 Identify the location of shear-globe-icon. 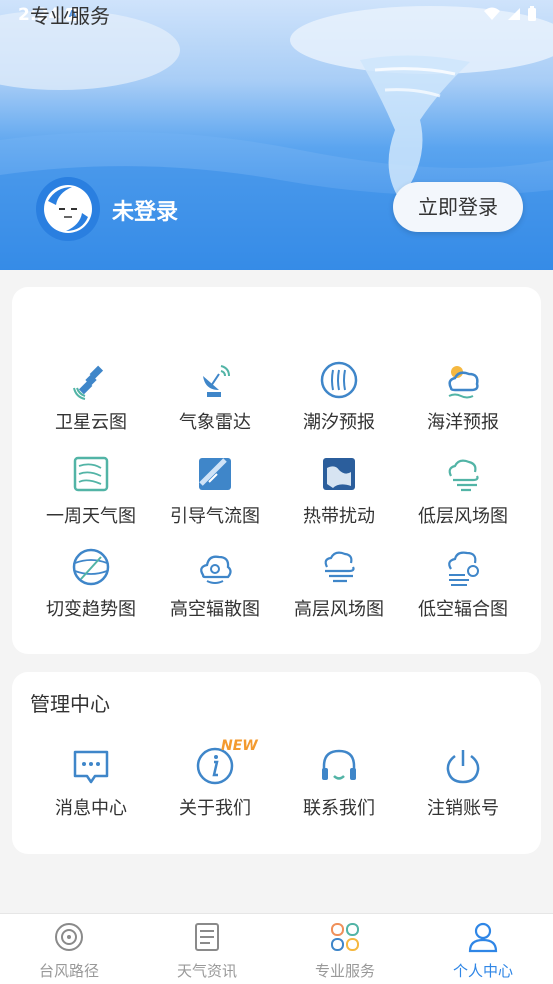
(91, 567).